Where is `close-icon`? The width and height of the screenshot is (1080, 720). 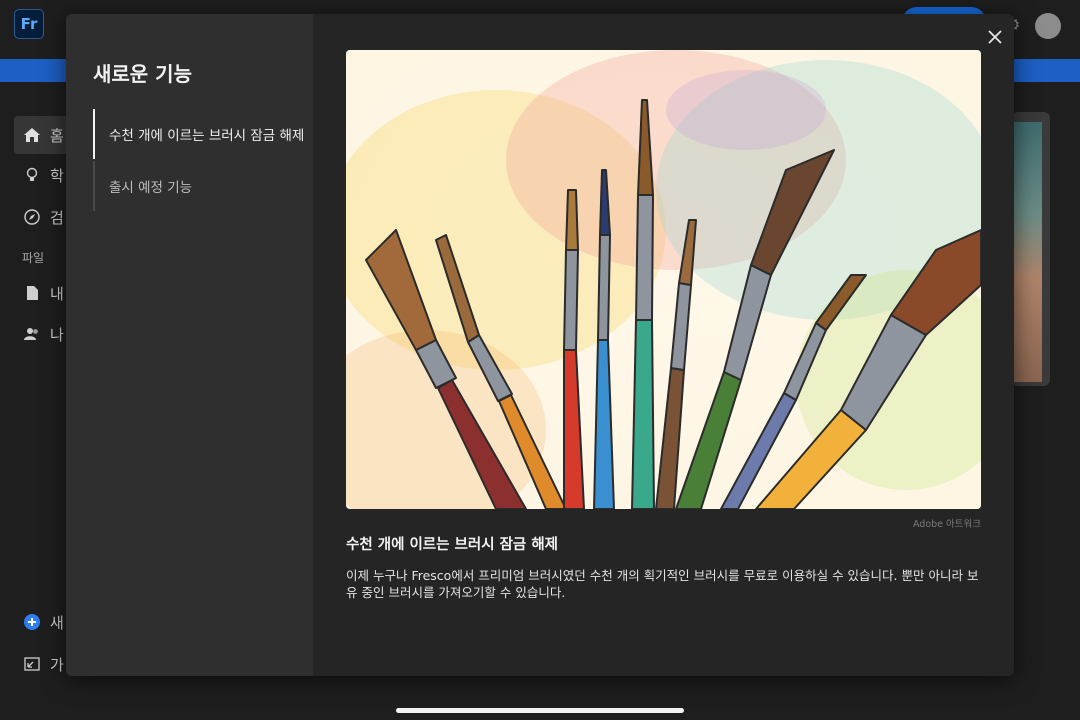 close-icon is located at coordinates (995, 37).